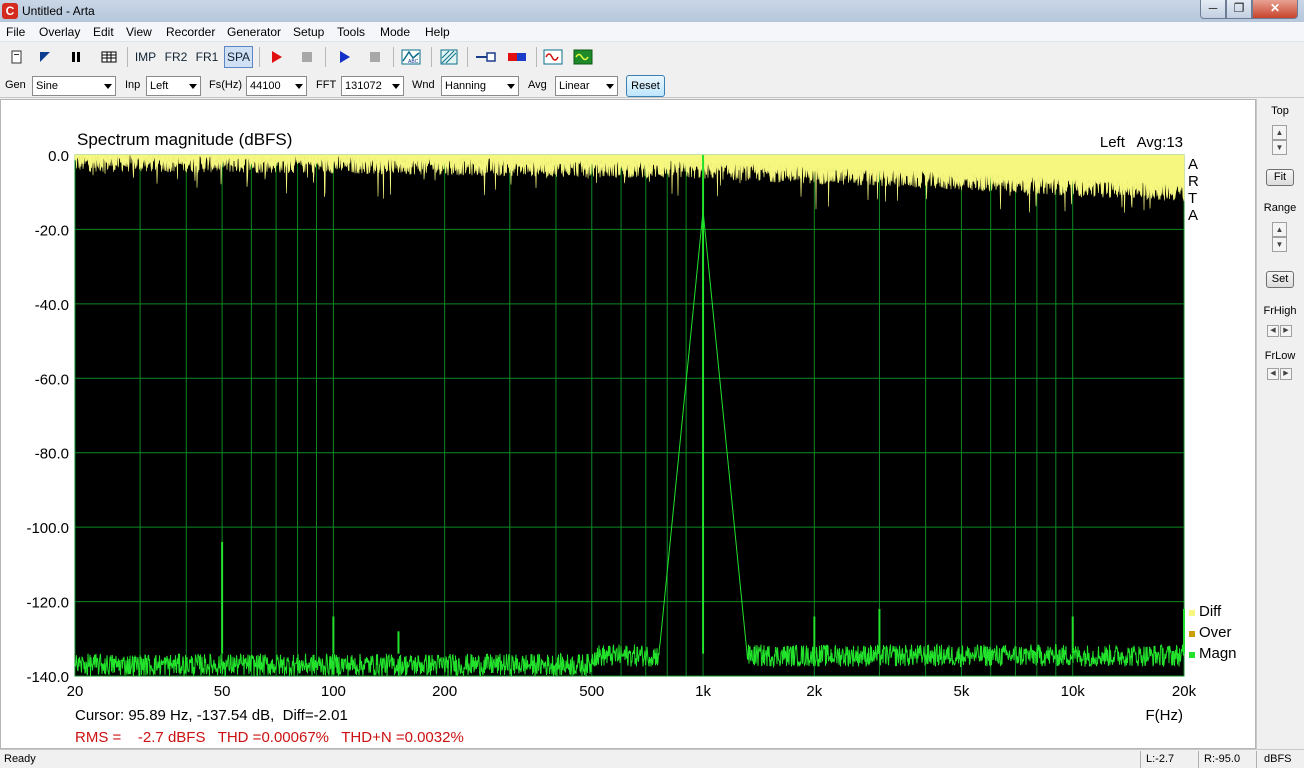 The width and height of the screenshot is (1304, 768). Describe the element at coordinates (395, 32) in the screenshot. I see `menu-mode: Mode` at that location.